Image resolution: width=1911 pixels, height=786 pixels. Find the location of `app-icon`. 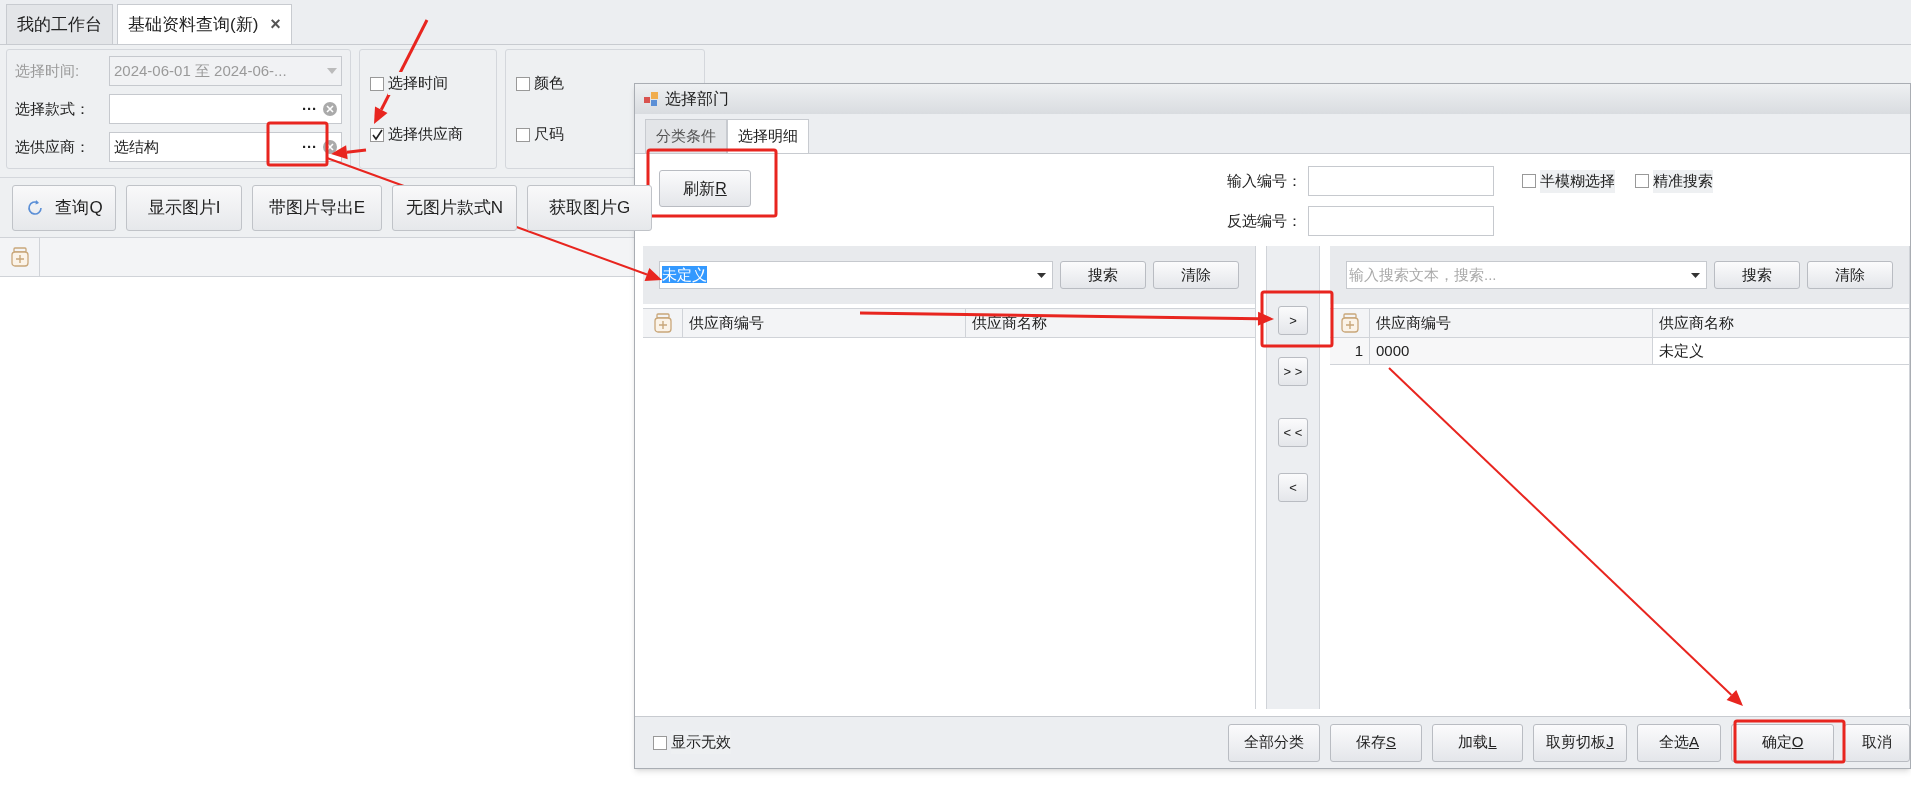

app-icon is located at coordinates (651, 99).